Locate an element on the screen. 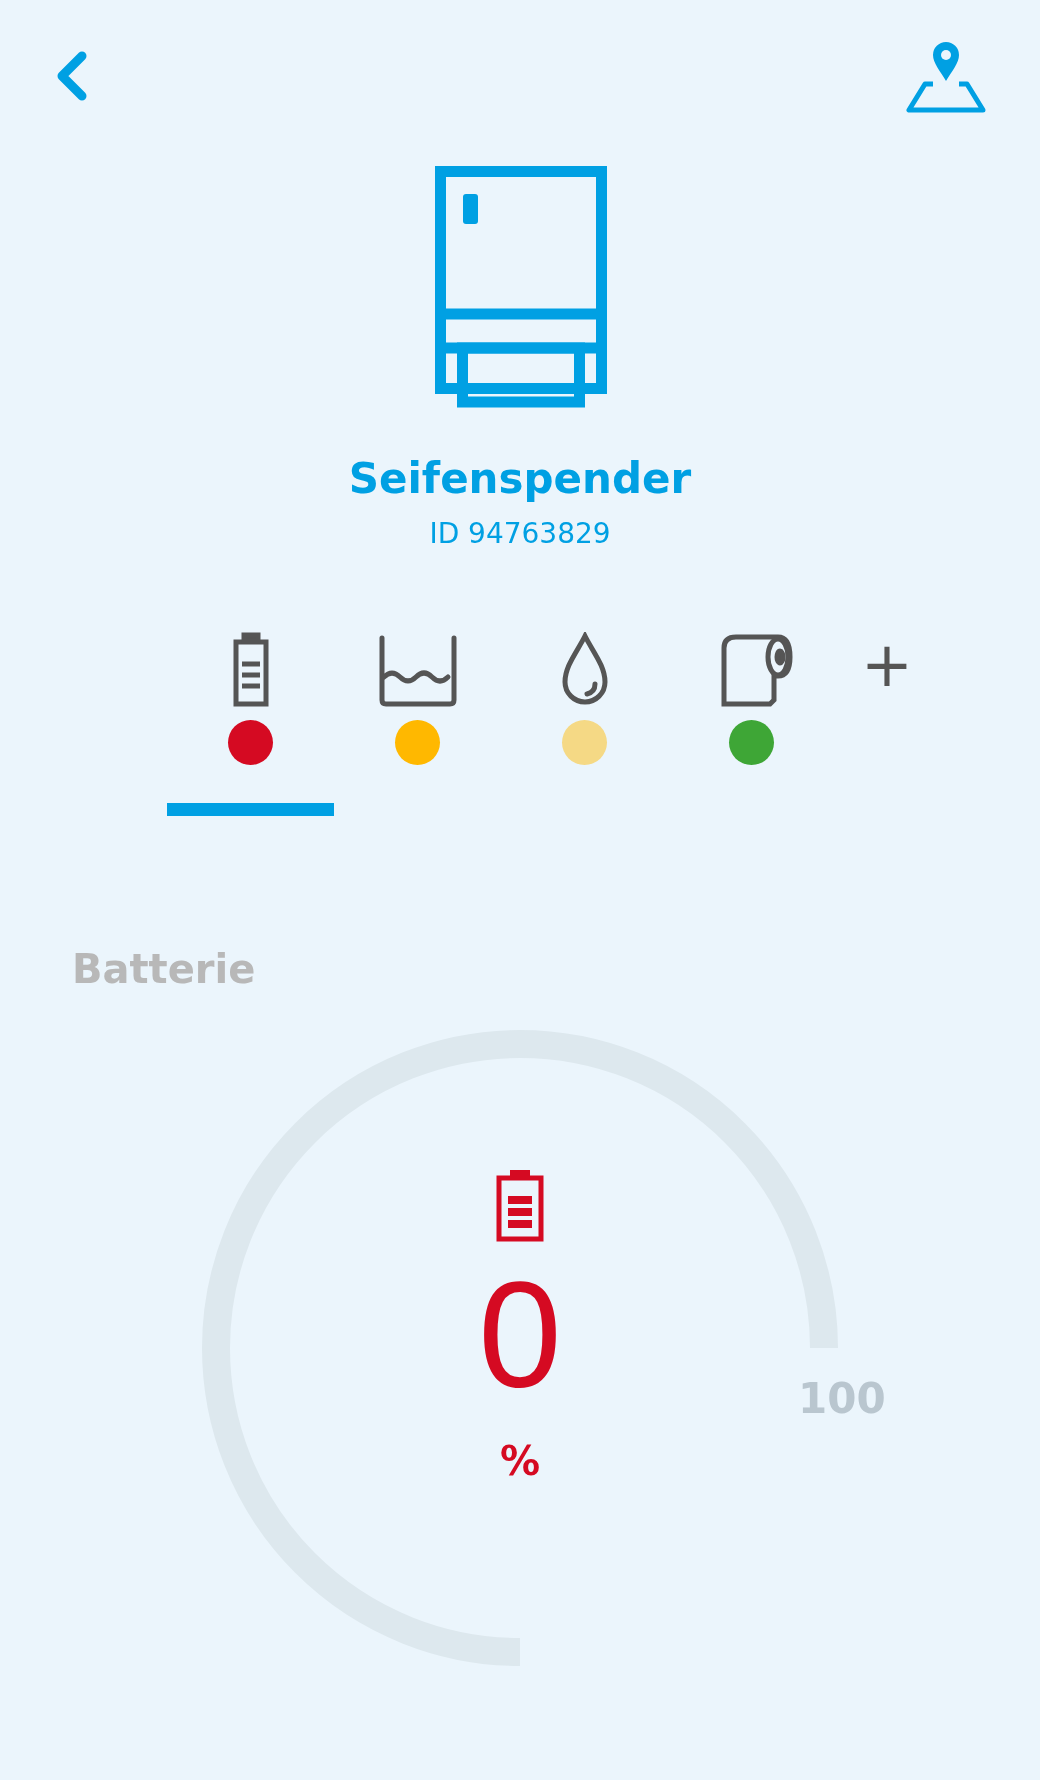 The width and height of the screenshot is (1040, 1780). battery-icon is located at coordinates (520, 1205).